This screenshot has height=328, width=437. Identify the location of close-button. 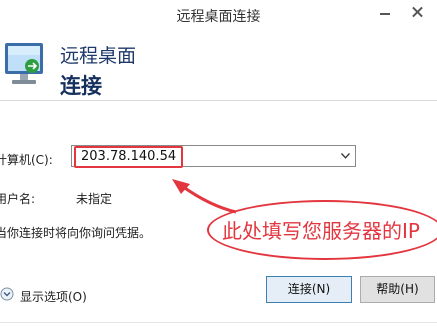
(417, 12).